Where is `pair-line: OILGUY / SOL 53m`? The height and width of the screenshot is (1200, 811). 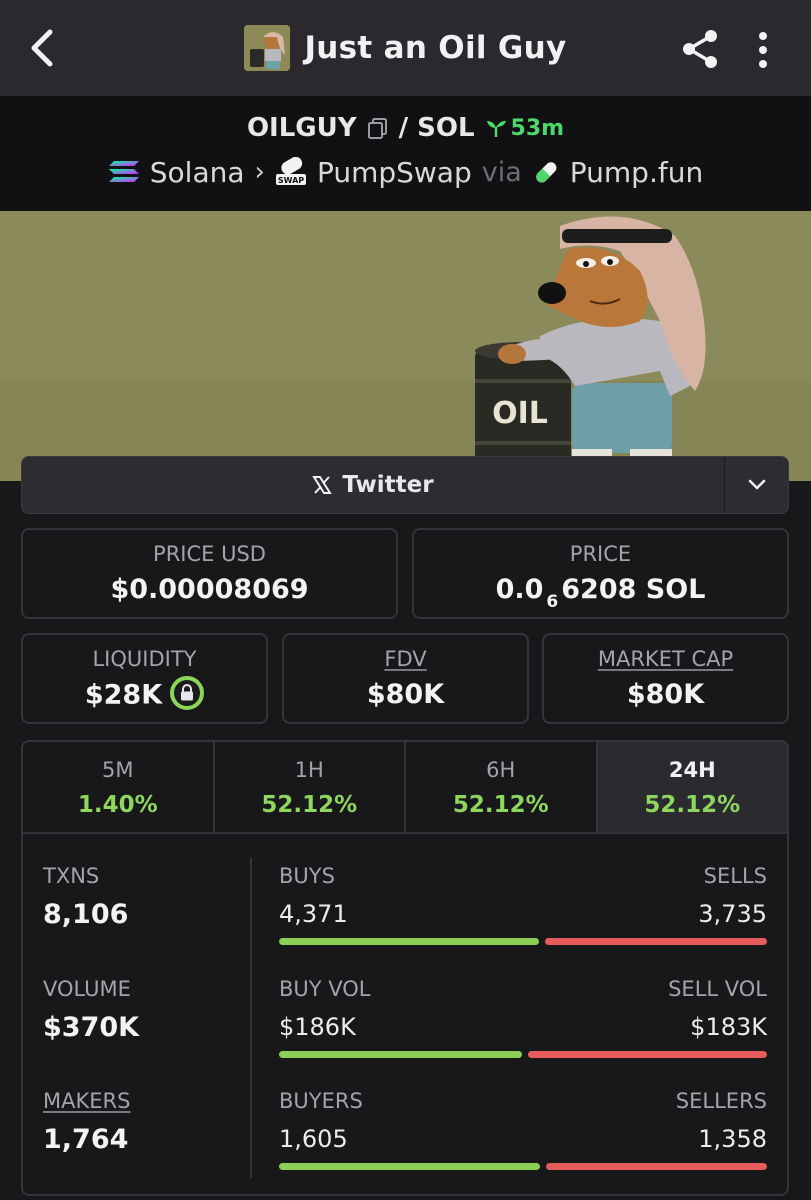
pair-line: OILGUY / SOL 53m is located at coordinates (405, 128).